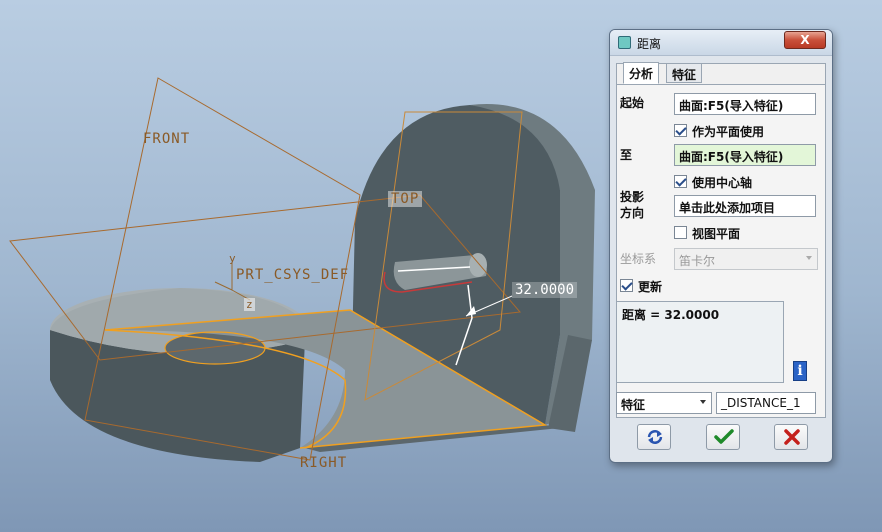  I want to click on from-collector: 曲面:F5(导入特征), so click(745, 104).